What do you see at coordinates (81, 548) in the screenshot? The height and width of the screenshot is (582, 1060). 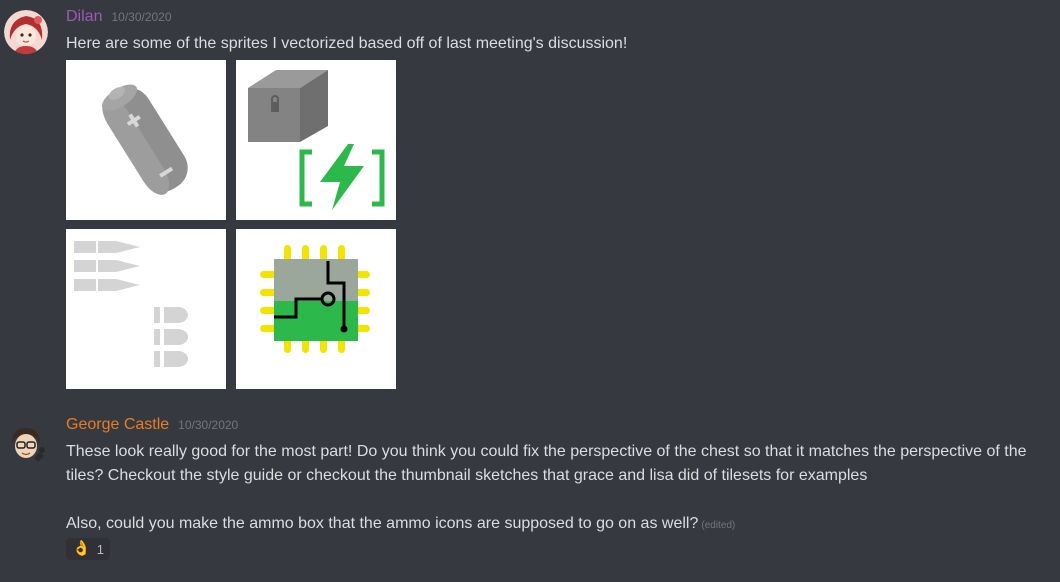 I see `ok-hand-icon: 👌` at bounding box center [81, 548].